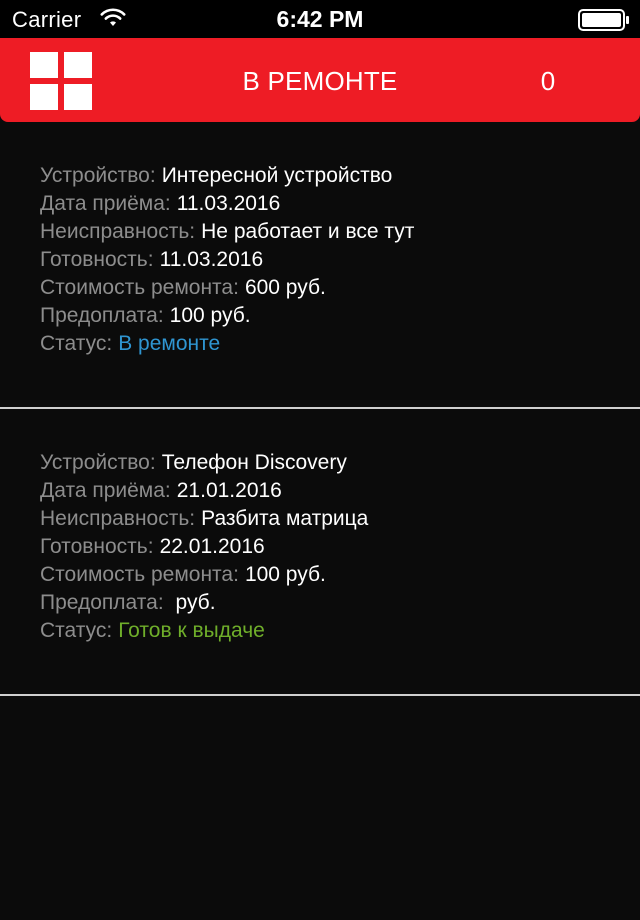 This screenshot has width=640, height=920. I want to click on order-count: 0, so click(548, 81).